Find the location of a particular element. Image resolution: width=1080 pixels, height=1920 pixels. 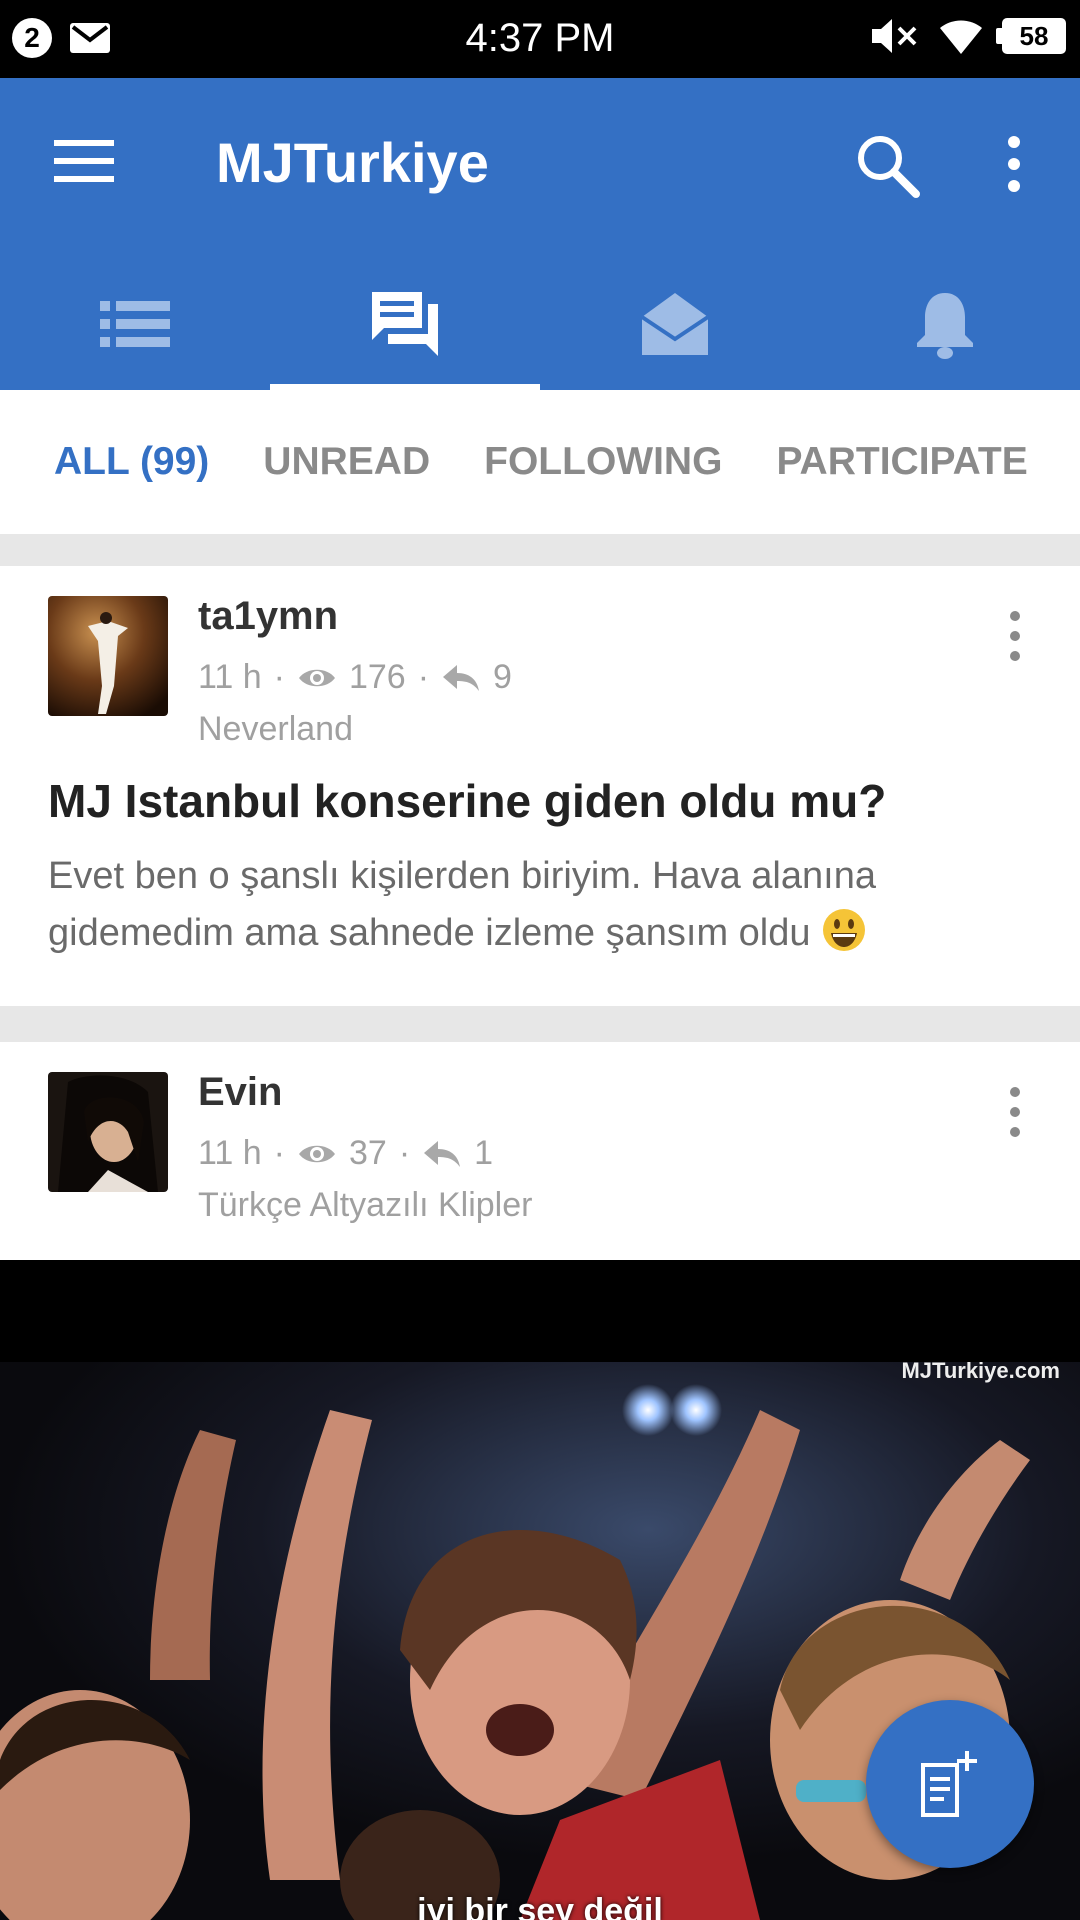

filter-following: FOLLOWING is located at coordinates (603, 462).